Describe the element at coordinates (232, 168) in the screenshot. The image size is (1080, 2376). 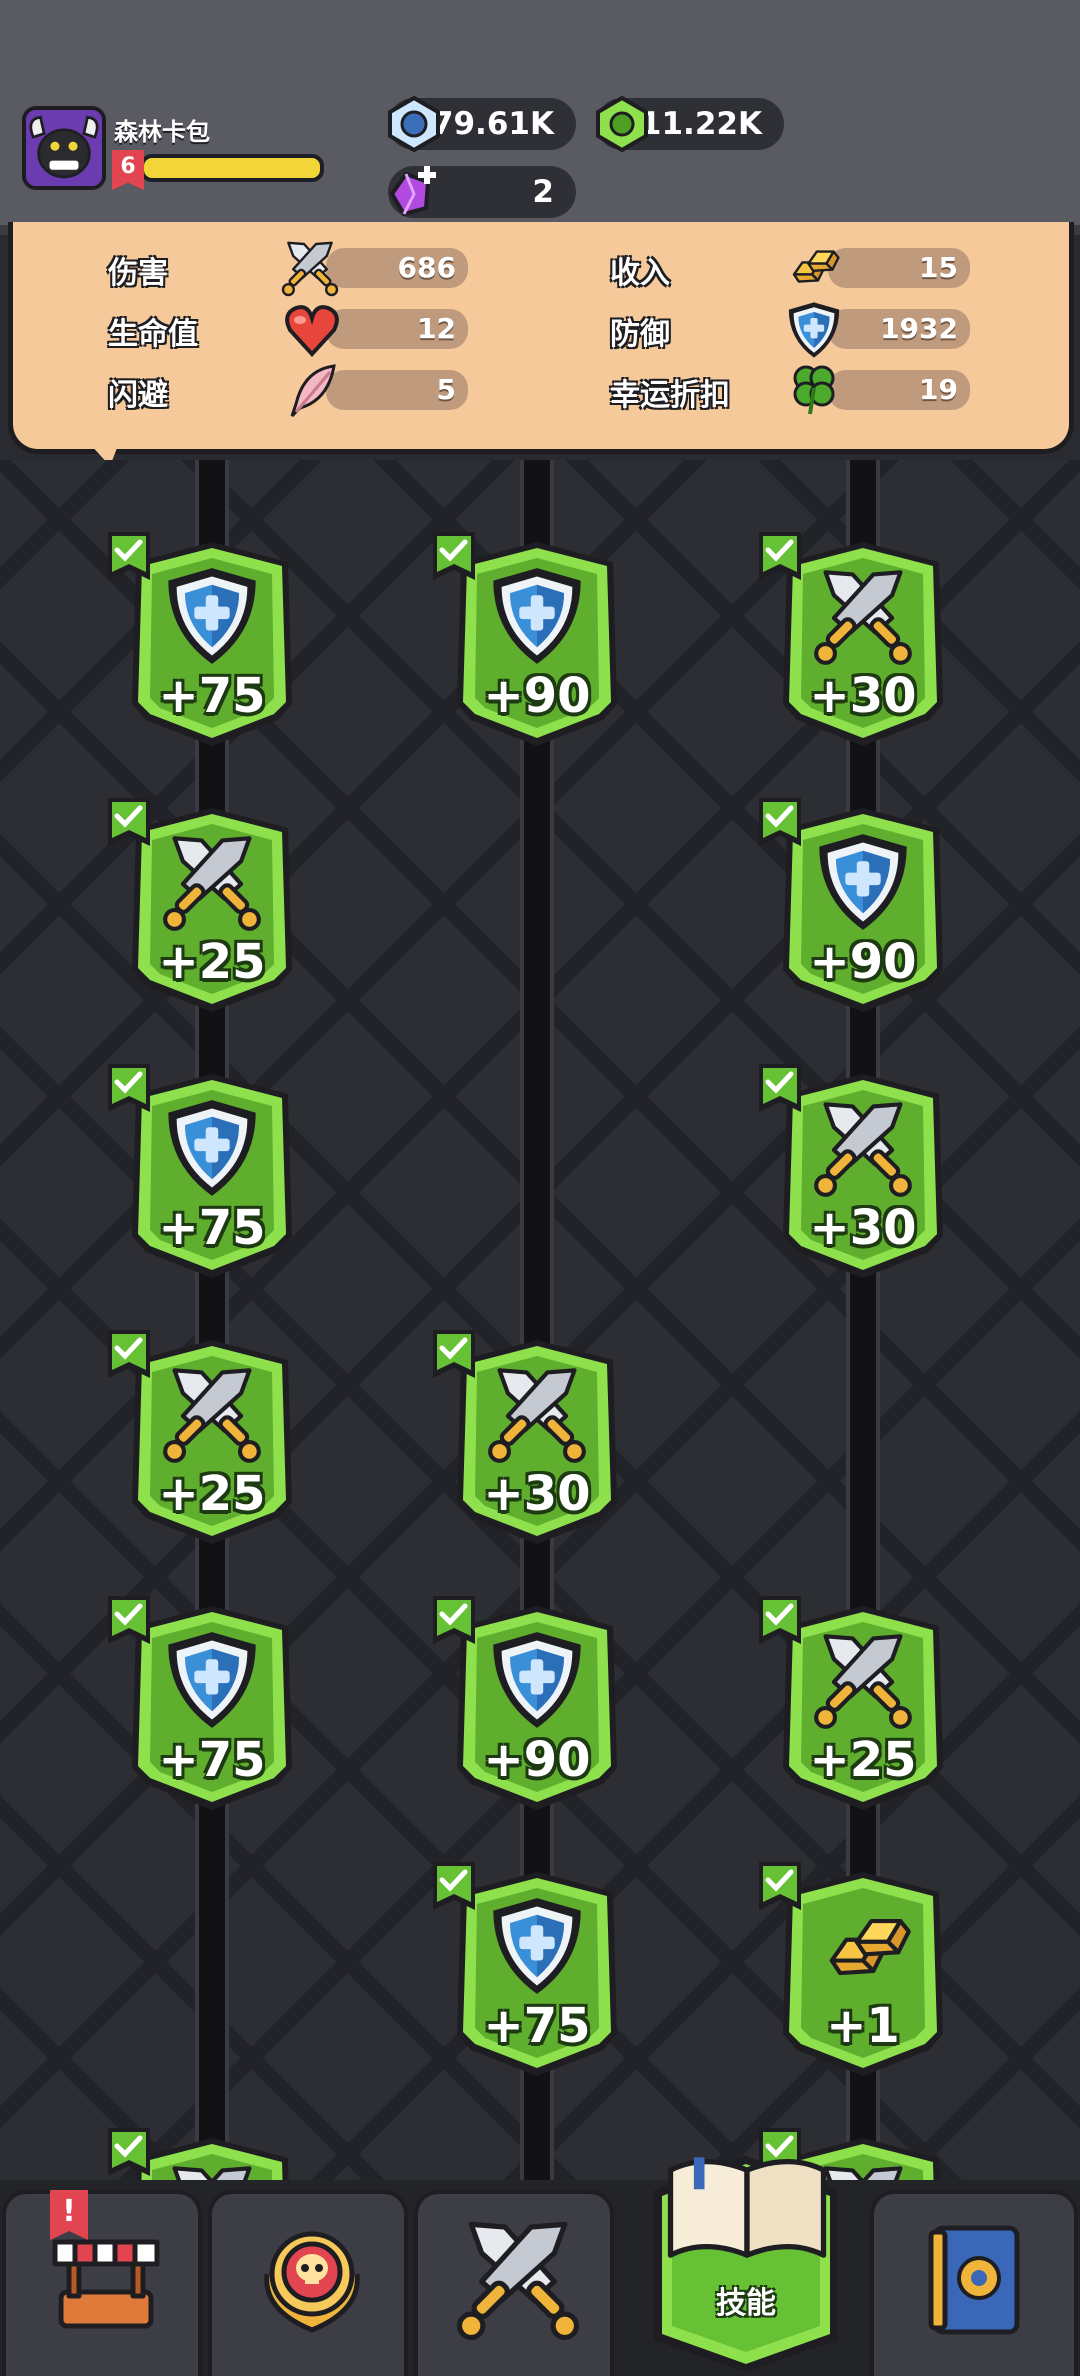
I see `xp-bar` at that location.